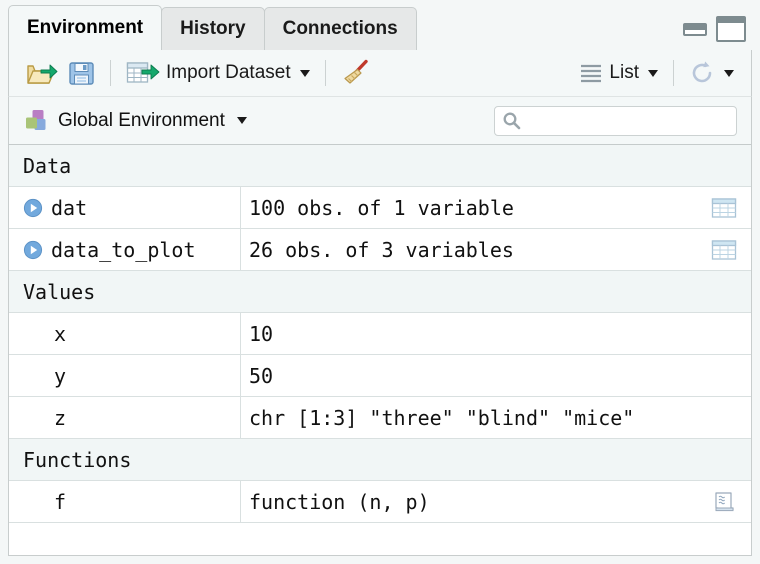  I want to click on section-header-functions: Functions, so click(380, 460).